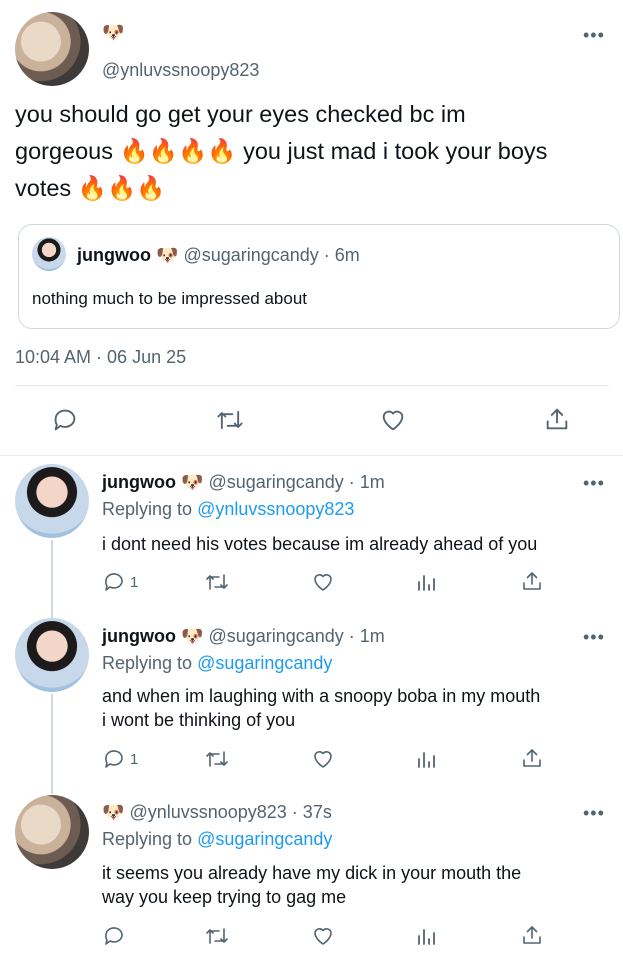 Image resolution: width=623 pixels, height=960 pixels. What do you see at coordinates (90, 188) in the screenshot?
I see `tweet-text-line: votes 🔥🔥🔥` at bounding box center [90, 188].